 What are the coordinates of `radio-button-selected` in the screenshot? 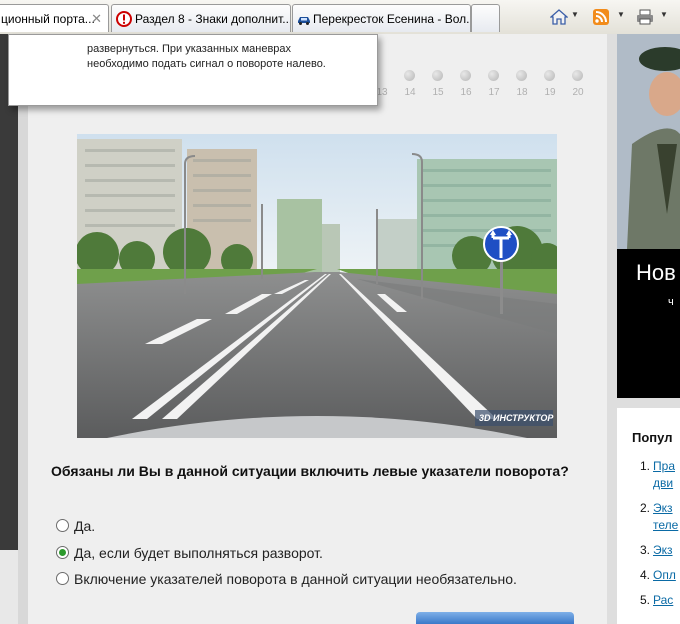 It's located at (62, 552).